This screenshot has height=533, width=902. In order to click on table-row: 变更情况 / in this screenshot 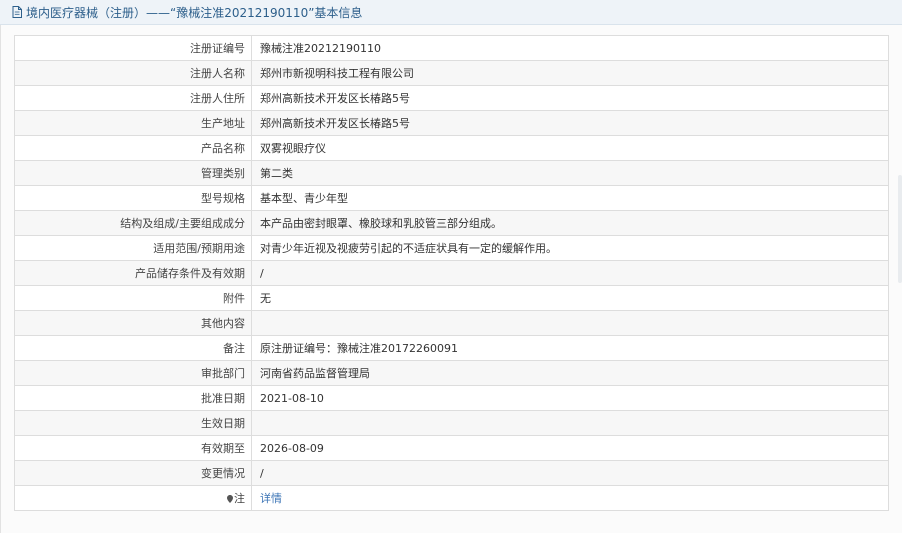, I will do `click(451, 473)`.